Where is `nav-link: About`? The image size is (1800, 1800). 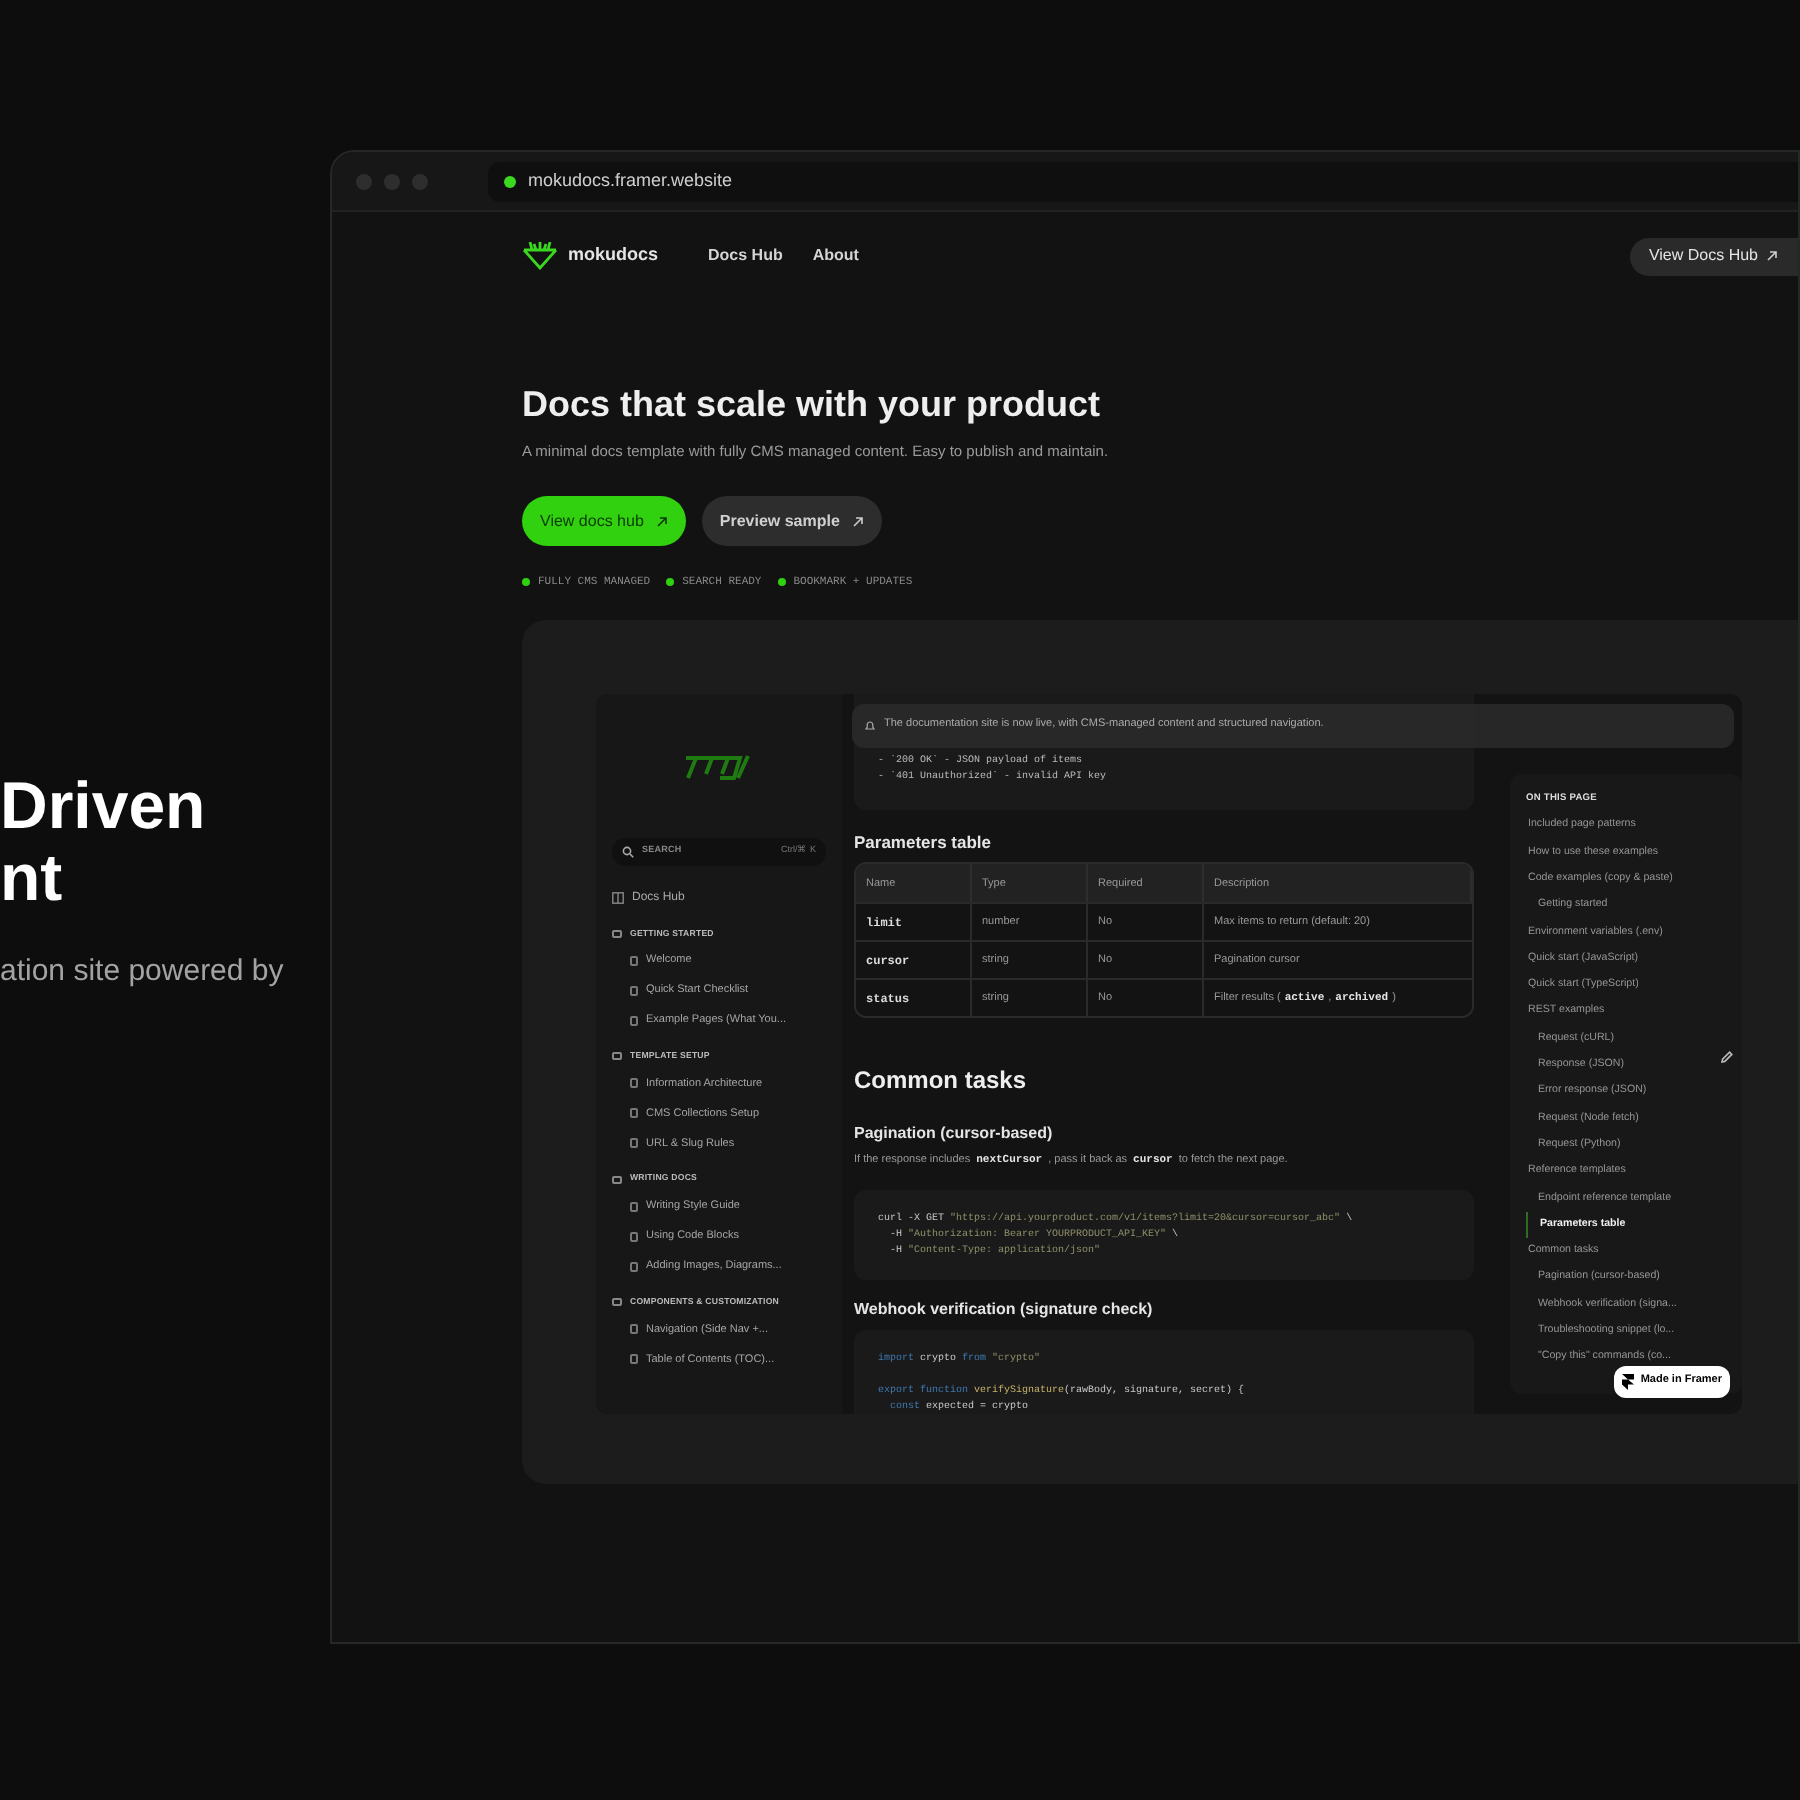
nav-link: About is located at coordinates (835, 256).